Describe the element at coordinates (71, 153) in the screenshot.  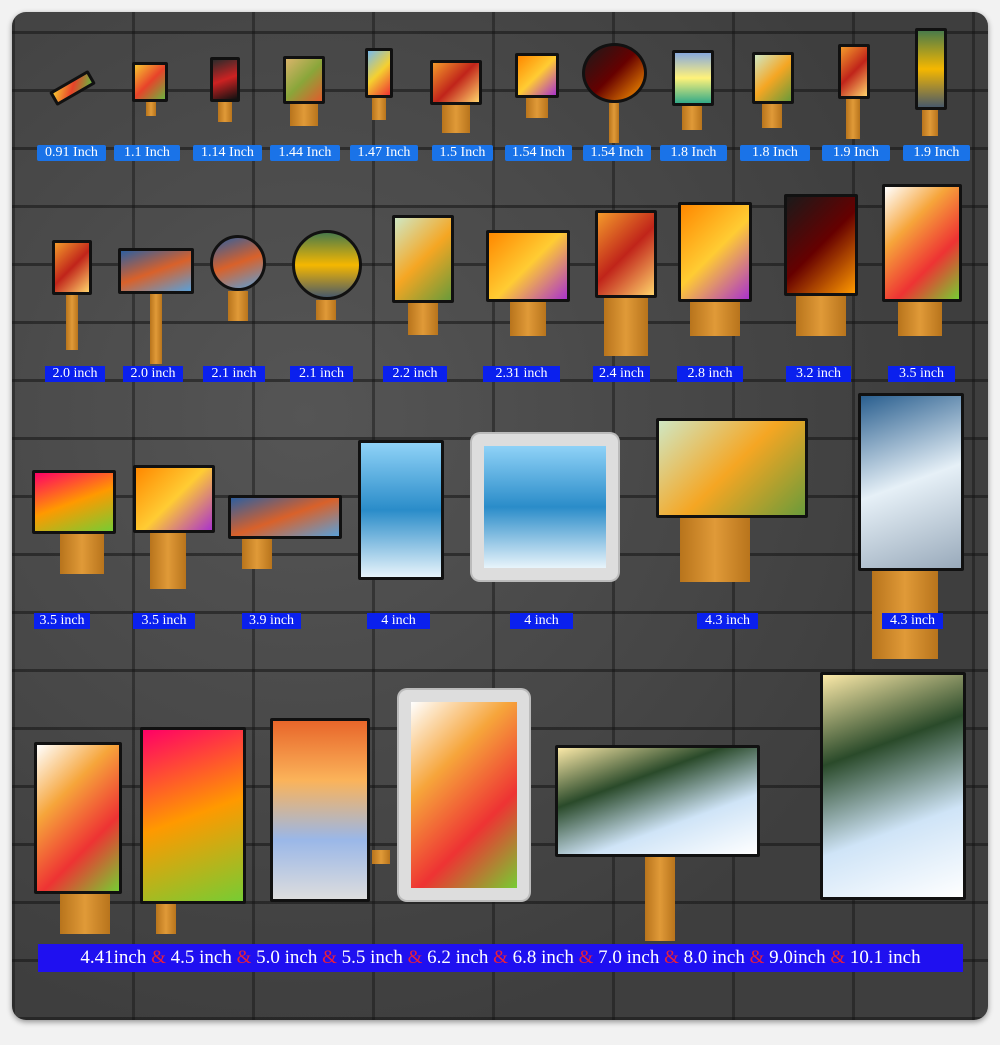
I see `size-label: 0.91 Inch` at that location.